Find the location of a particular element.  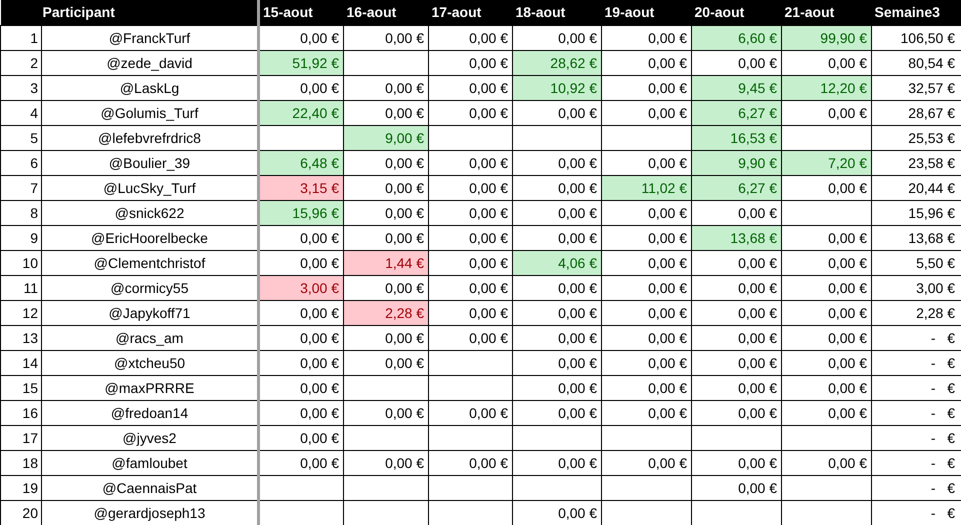

column-header: 20-aout is located at coordinates (737, 12).